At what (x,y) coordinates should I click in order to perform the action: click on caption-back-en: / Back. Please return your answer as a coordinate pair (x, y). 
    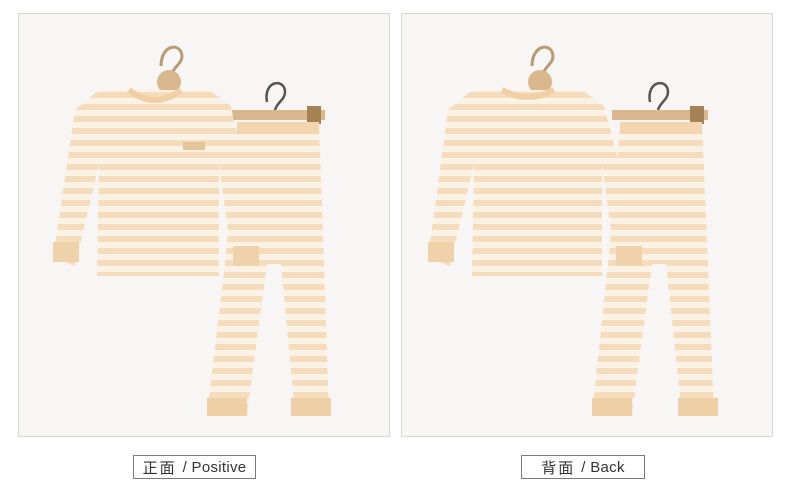
    Looking at the image, I should click on (603, 467).